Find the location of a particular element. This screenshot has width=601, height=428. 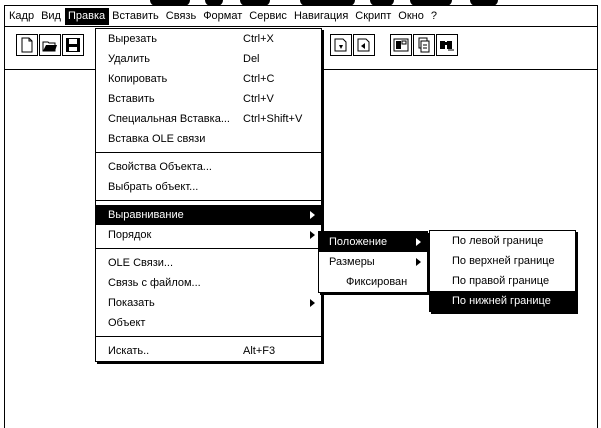

menu-item-shortcut: Del is located at coordinates (251, 59).